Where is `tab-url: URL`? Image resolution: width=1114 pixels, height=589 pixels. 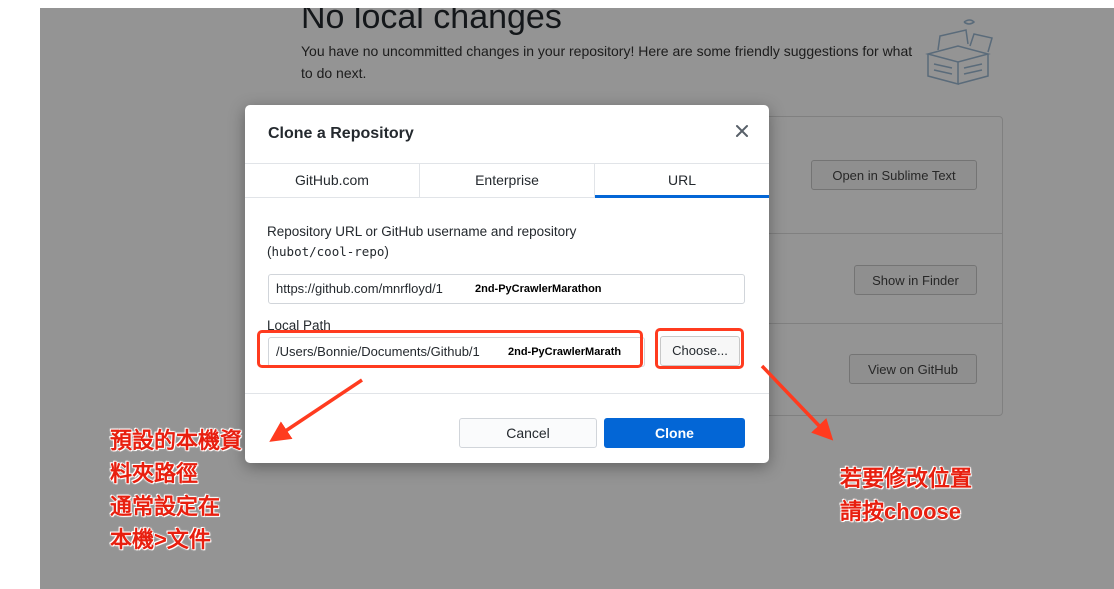 tab-url: URL is located at coordinates (682, 181).